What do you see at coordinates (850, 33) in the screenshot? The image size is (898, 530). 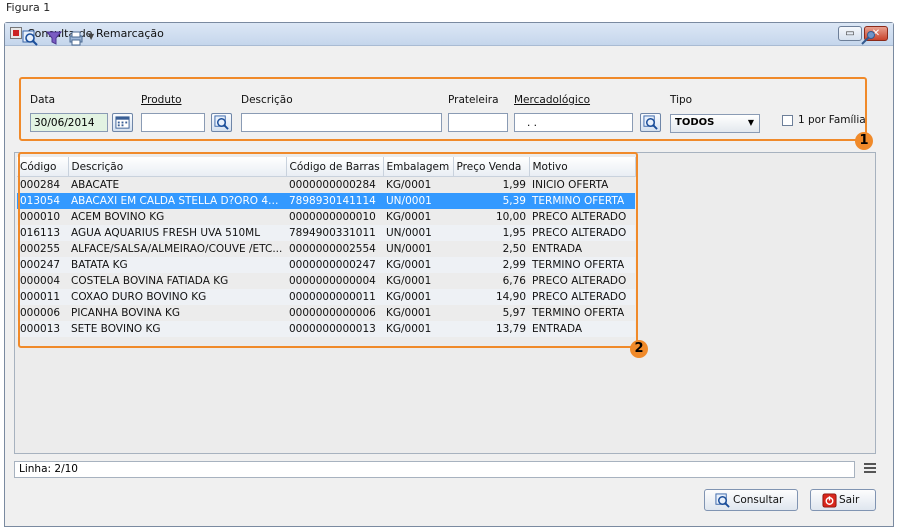 I see `restore-button: ▭` at bounding box center [850, 33].